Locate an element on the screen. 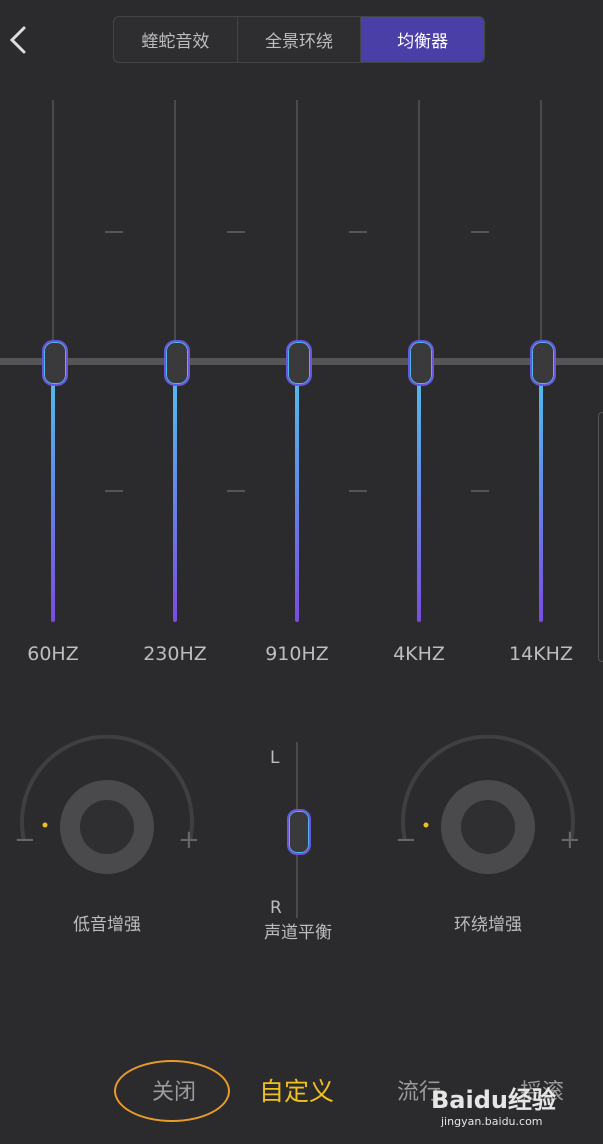  back-button is located at coordinates (19, 40).